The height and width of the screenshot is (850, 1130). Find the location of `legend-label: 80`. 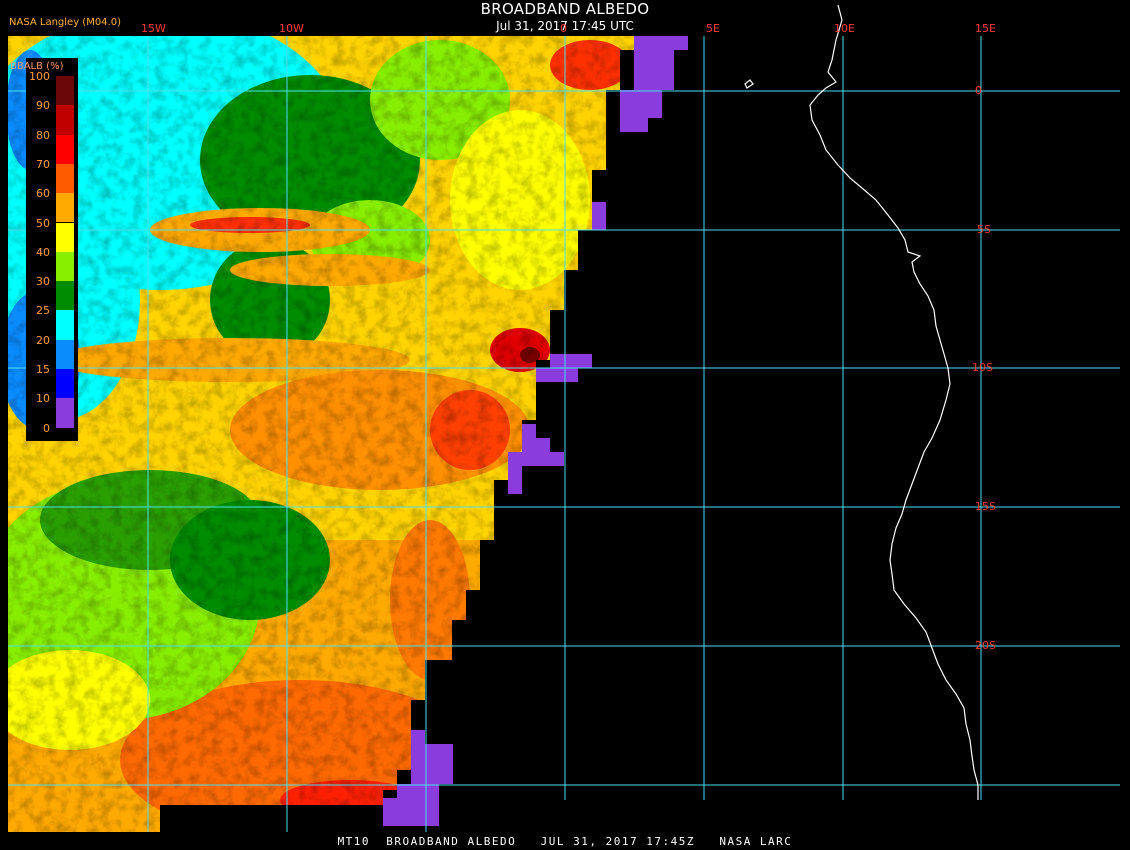

legend-label: 80 is located at coordinates (43, 135).